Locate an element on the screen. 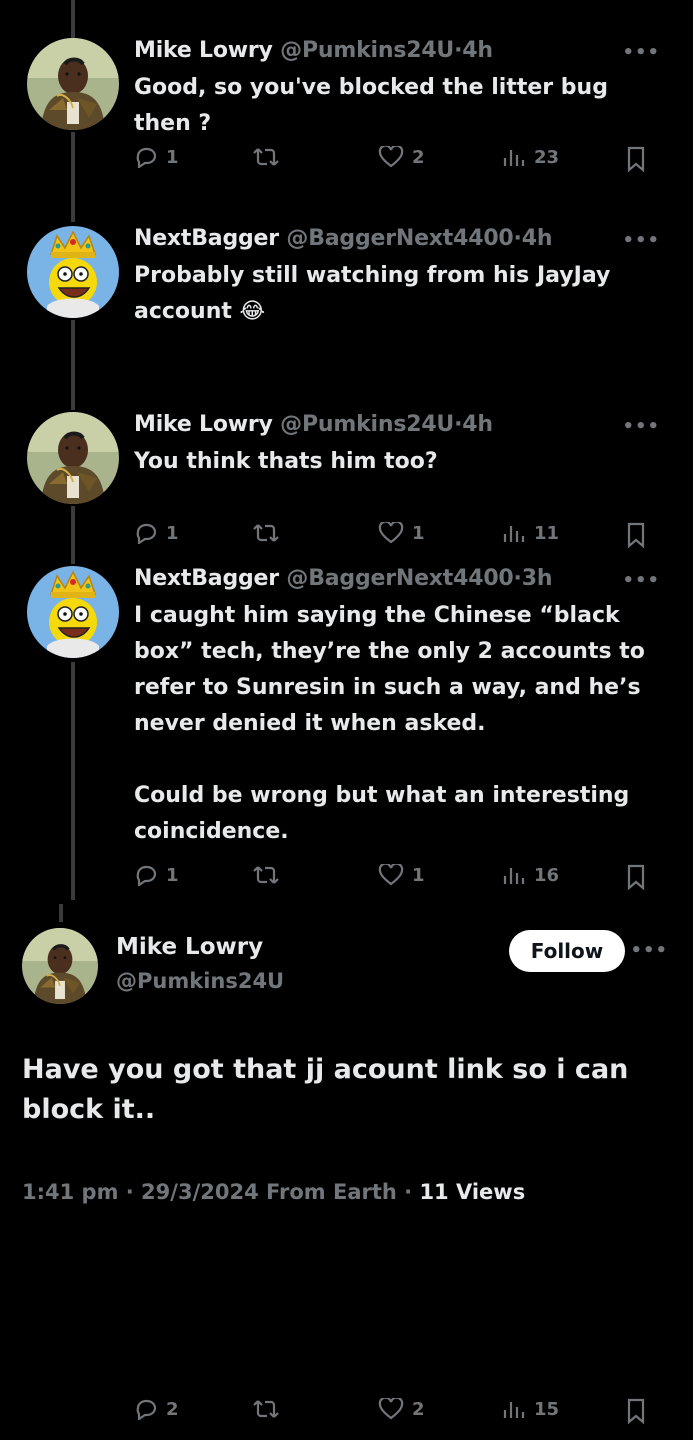 This screenshot has width=693, height=1440. timestamp: 3h is located at coordinates (537, 578).